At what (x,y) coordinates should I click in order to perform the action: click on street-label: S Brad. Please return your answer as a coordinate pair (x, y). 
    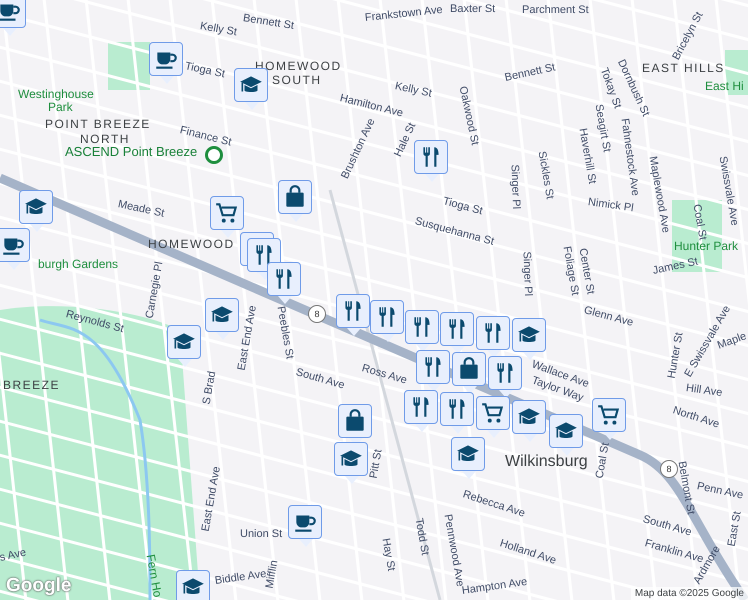
    Looking at the image, I should click on (210, 388).